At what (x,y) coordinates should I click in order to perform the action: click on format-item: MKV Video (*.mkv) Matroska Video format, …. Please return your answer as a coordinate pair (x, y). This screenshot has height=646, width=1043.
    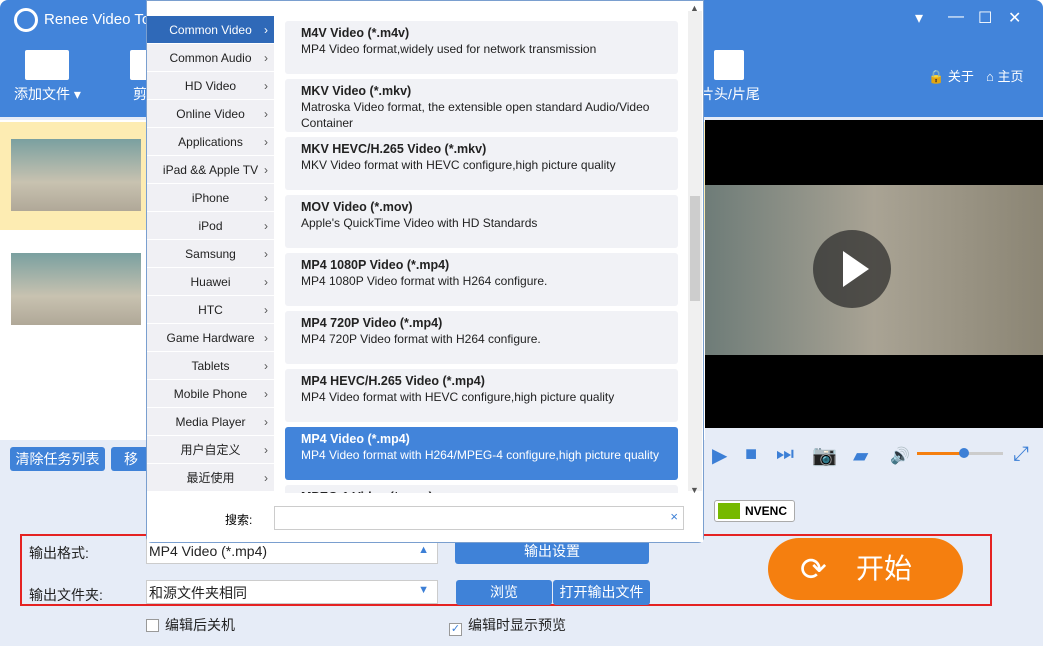
    Looking at the image, I should click on (481, 105).